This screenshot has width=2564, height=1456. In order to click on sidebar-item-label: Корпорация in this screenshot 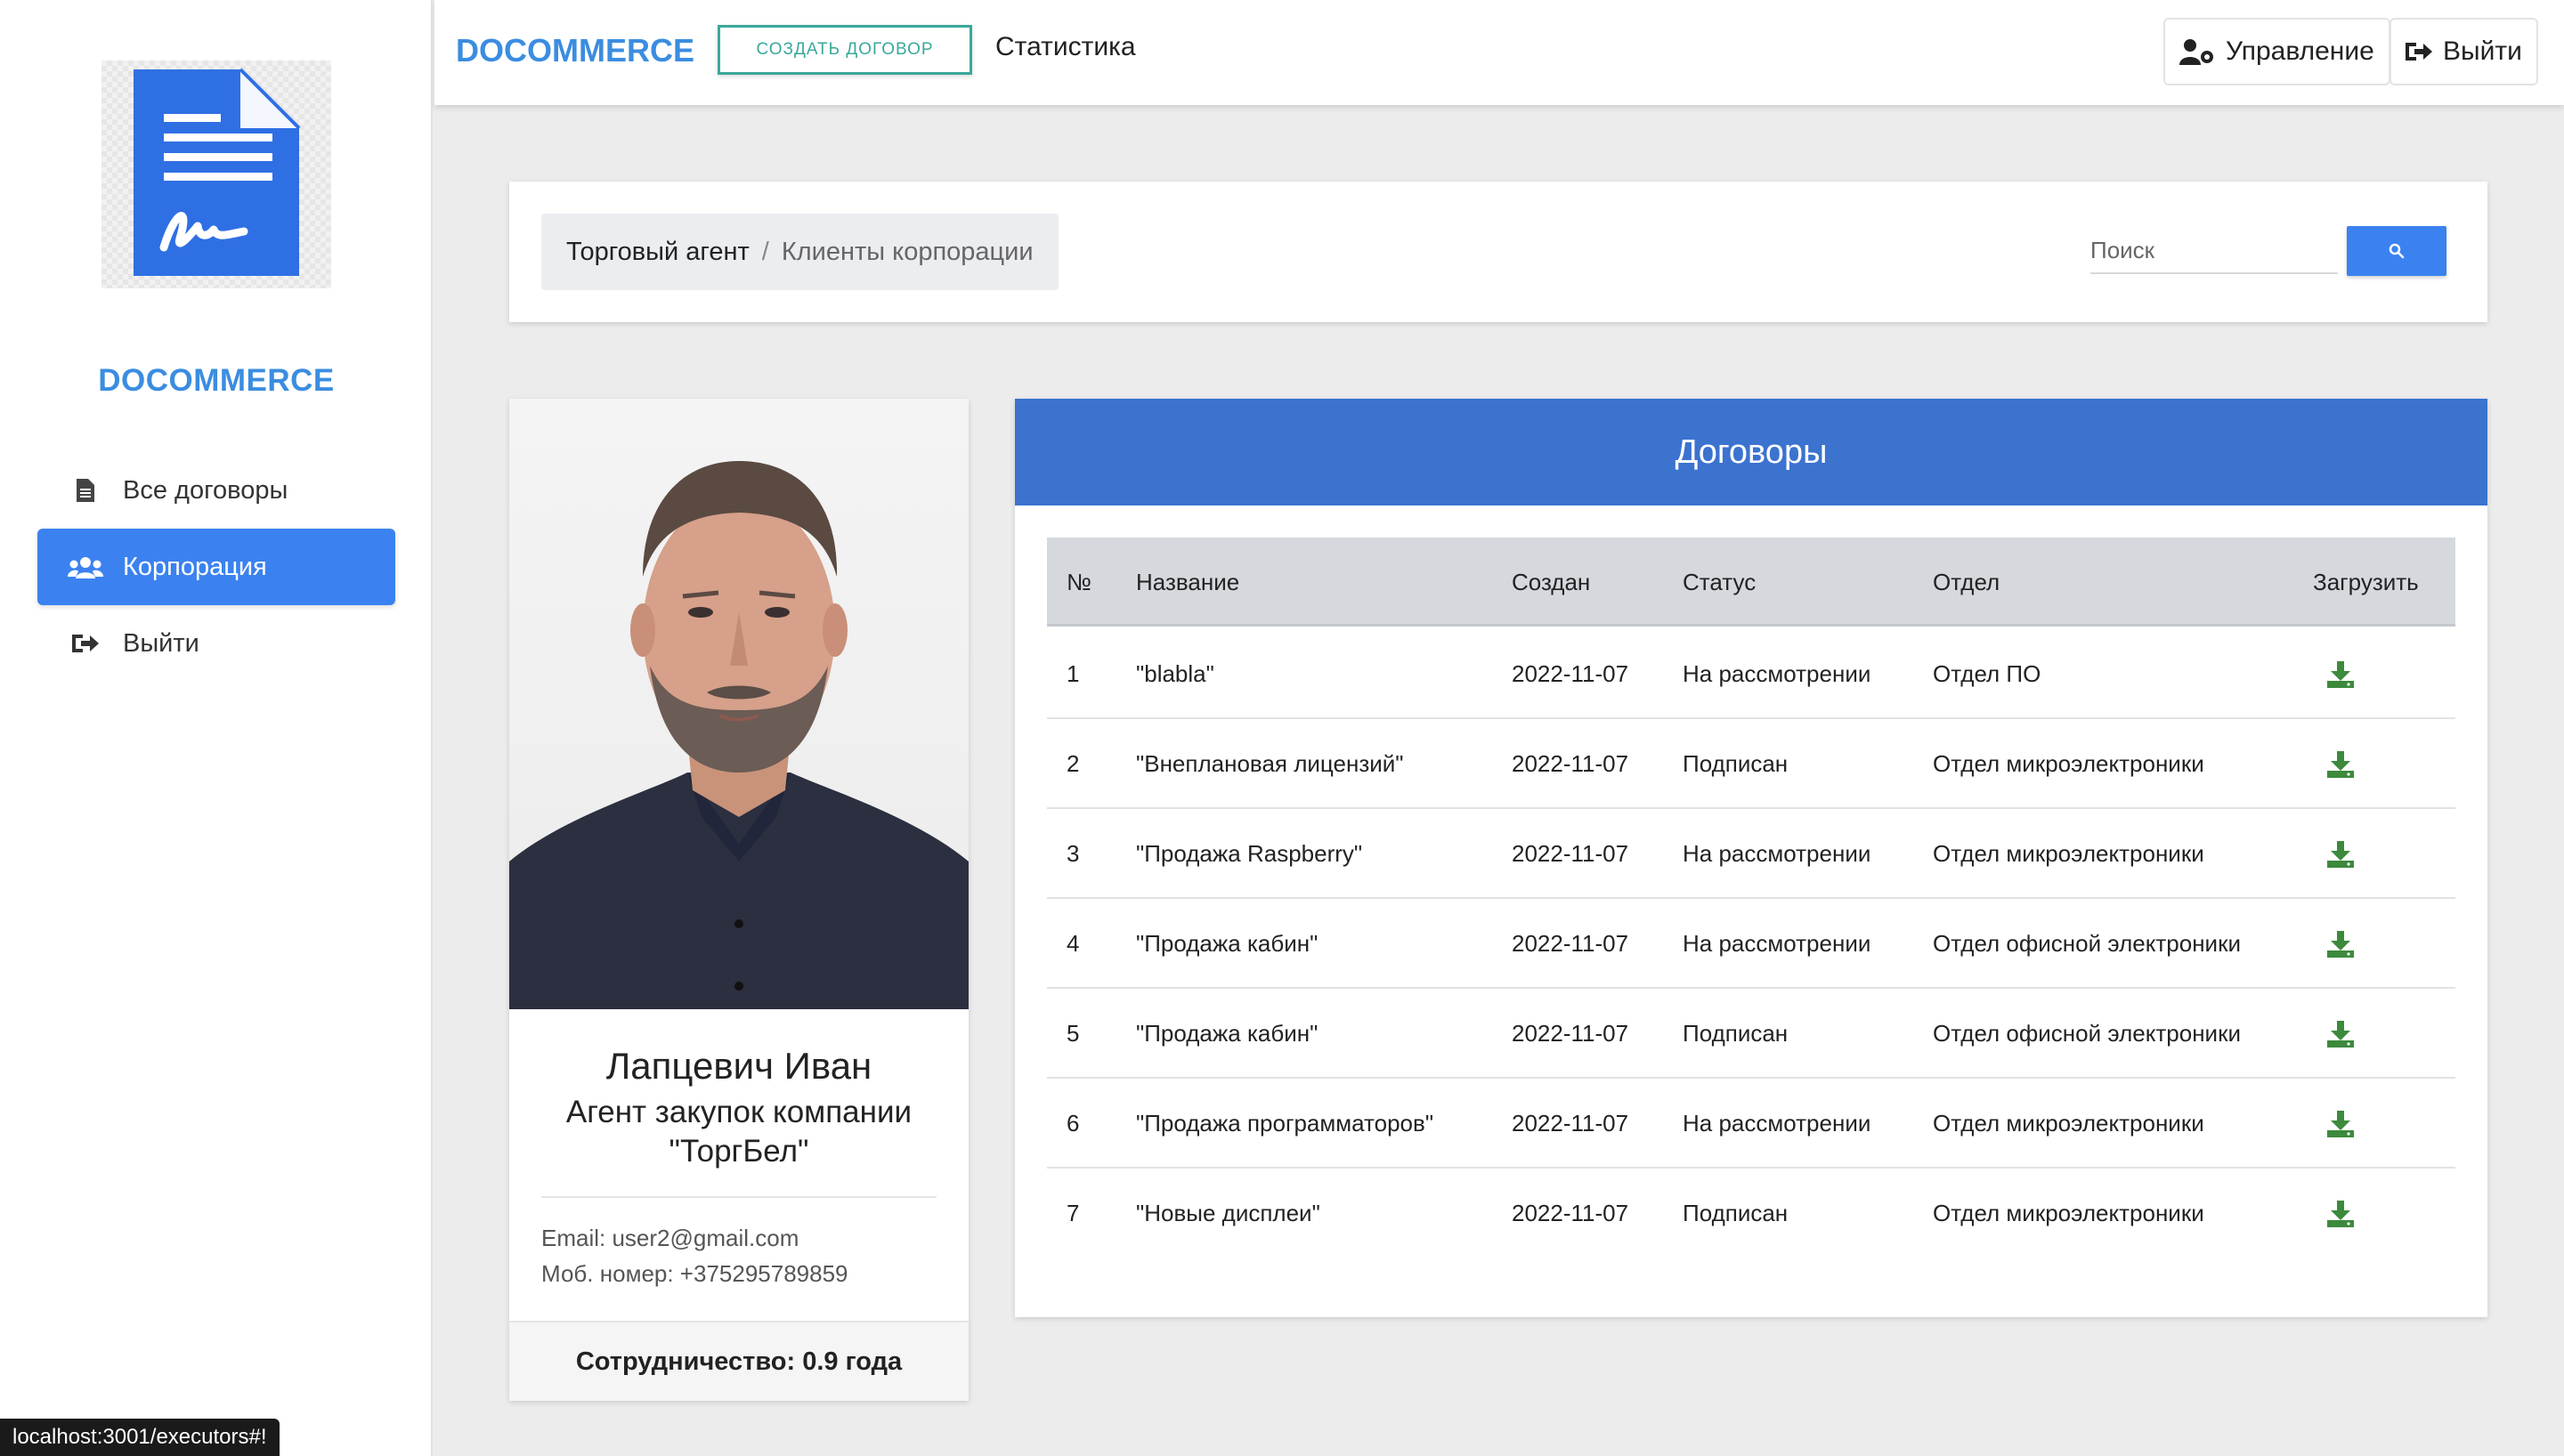, I will do `click(195, 566)`.